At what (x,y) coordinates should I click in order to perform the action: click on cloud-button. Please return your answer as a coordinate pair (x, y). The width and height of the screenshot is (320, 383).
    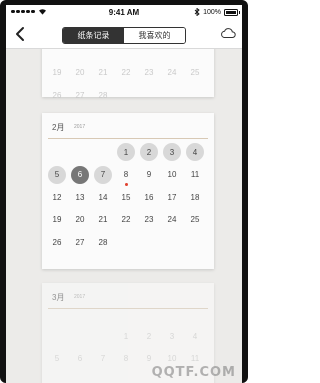
    Looking at the image, I should click on (228, 33).